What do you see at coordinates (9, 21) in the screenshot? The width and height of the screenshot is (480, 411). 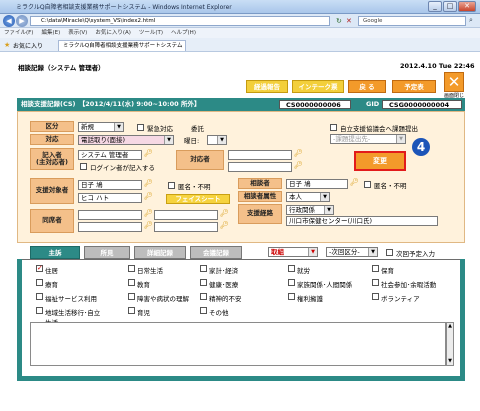 I see `back-arrow-icon: ◀` at bounding box center [9, 21].